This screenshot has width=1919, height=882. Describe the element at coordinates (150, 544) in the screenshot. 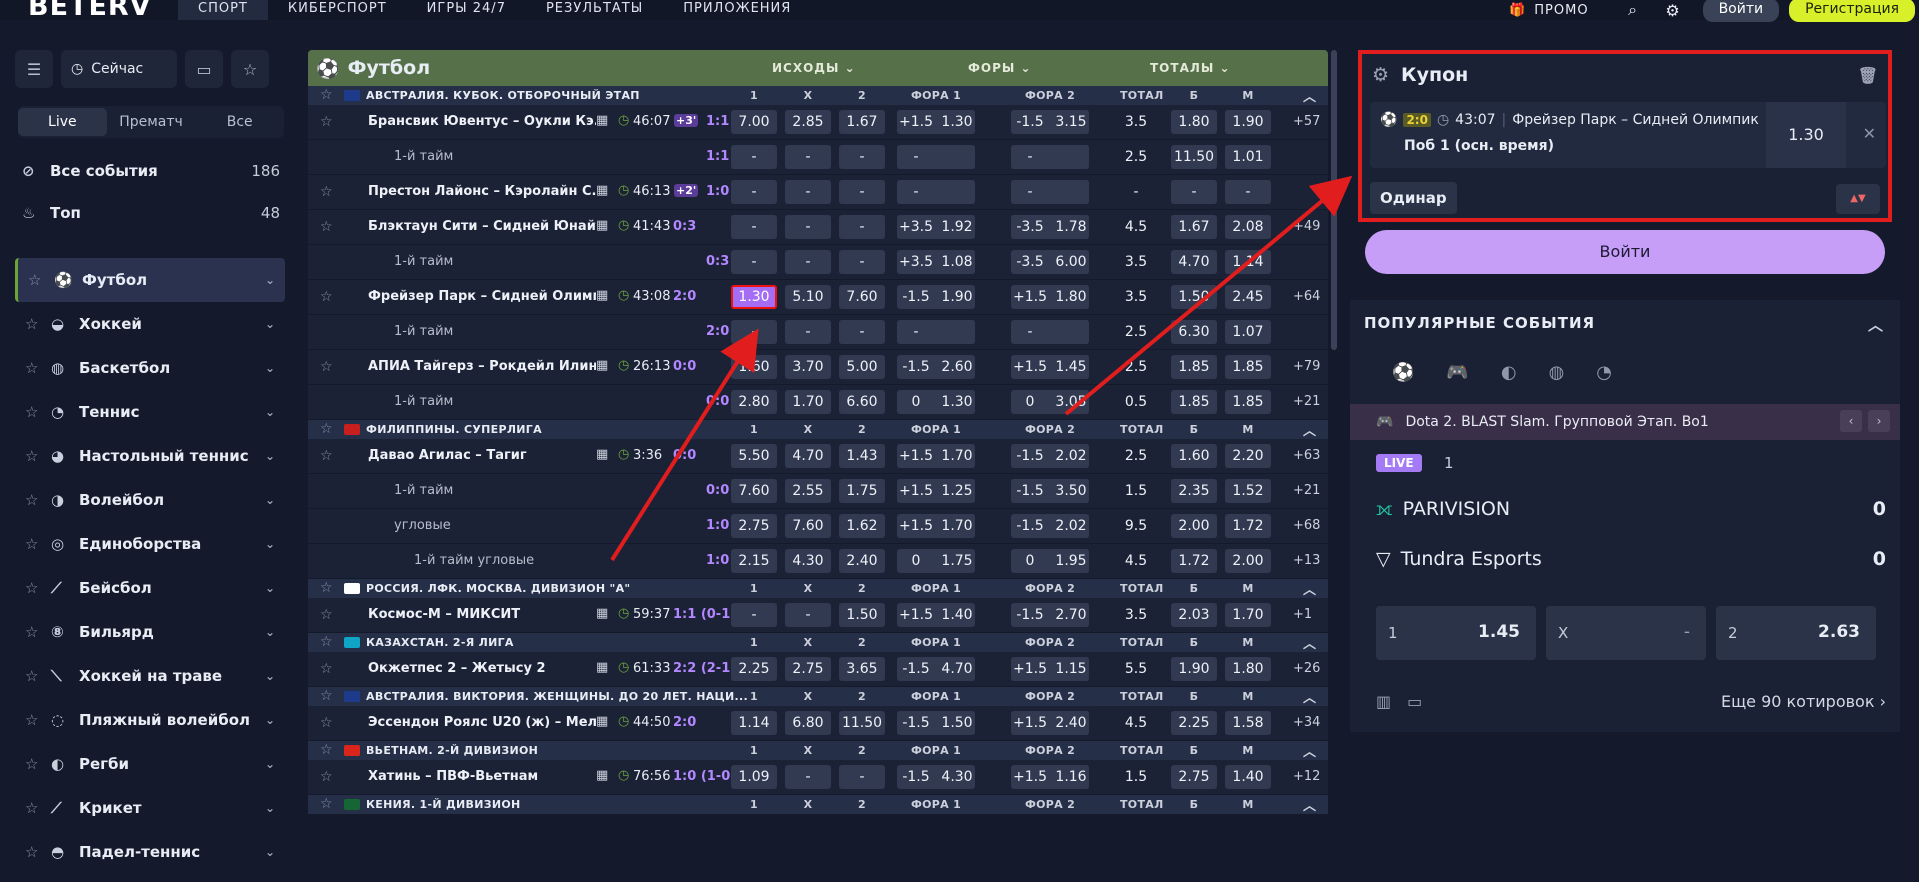

I see `sidebar-sport-item: ☆ ◎ Единоборства ⌄` at that location.